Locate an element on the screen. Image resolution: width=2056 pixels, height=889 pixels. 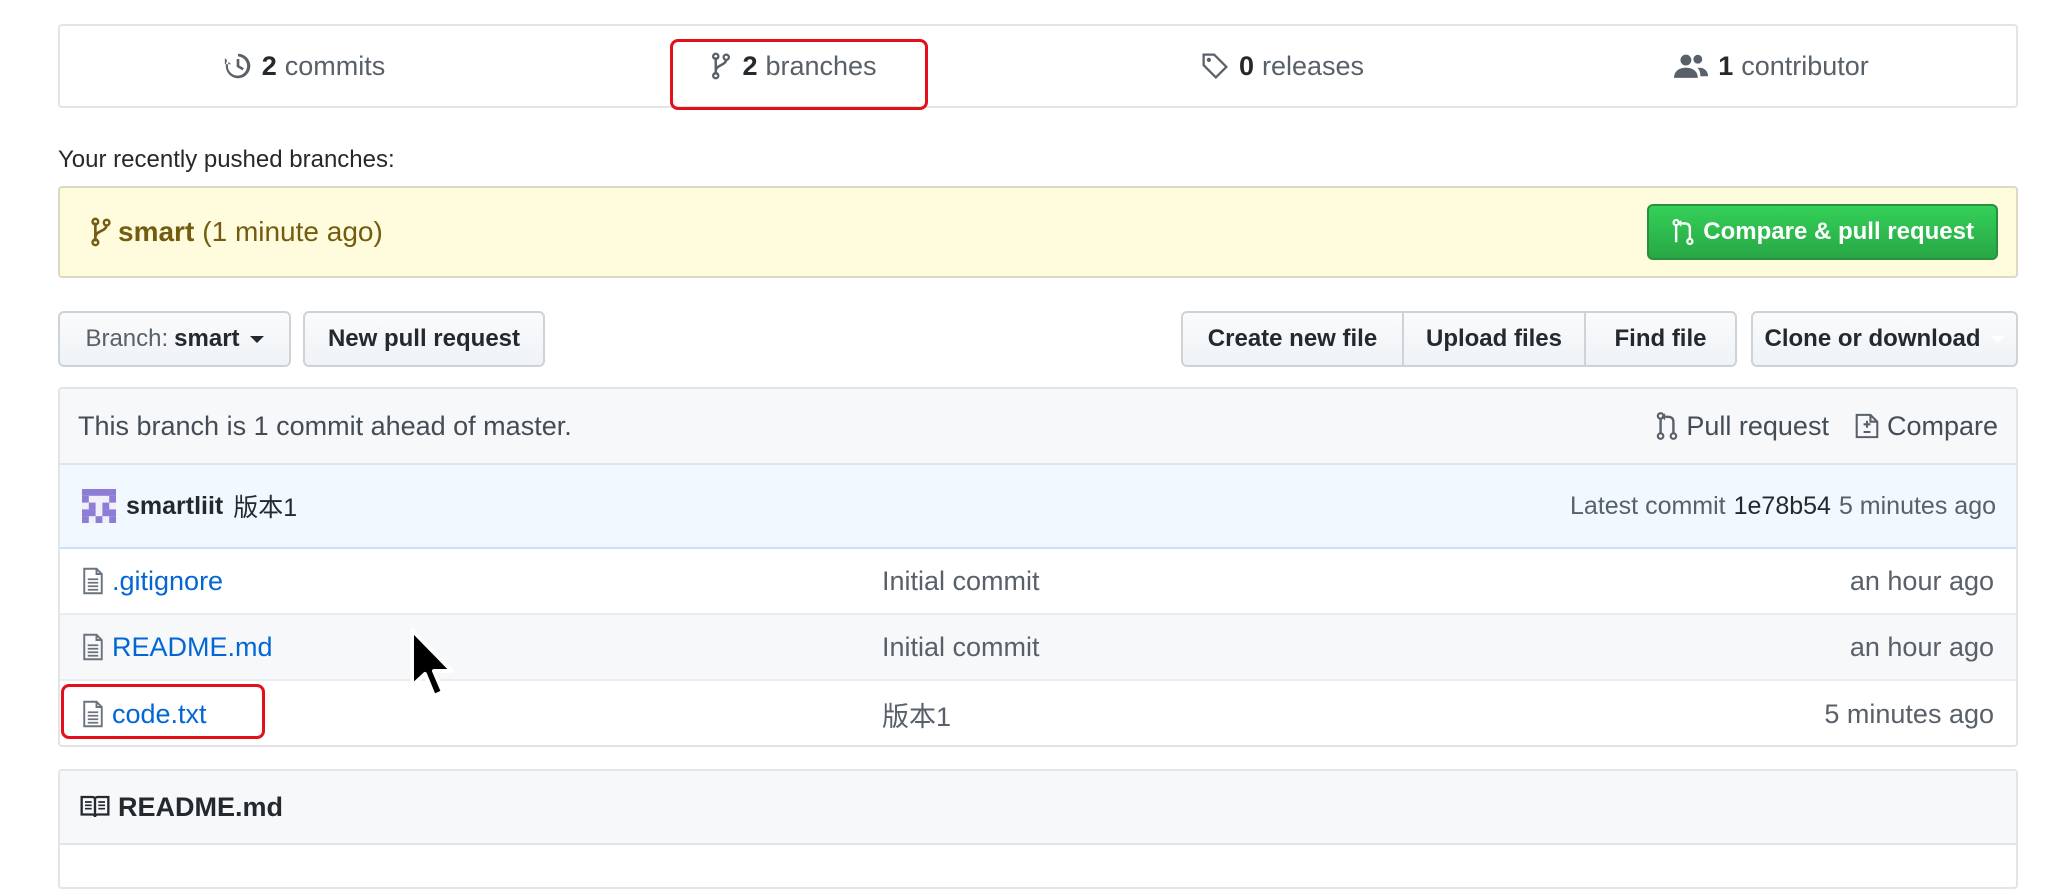
find-file-button: Find file is located at coordinates (1660, 339).